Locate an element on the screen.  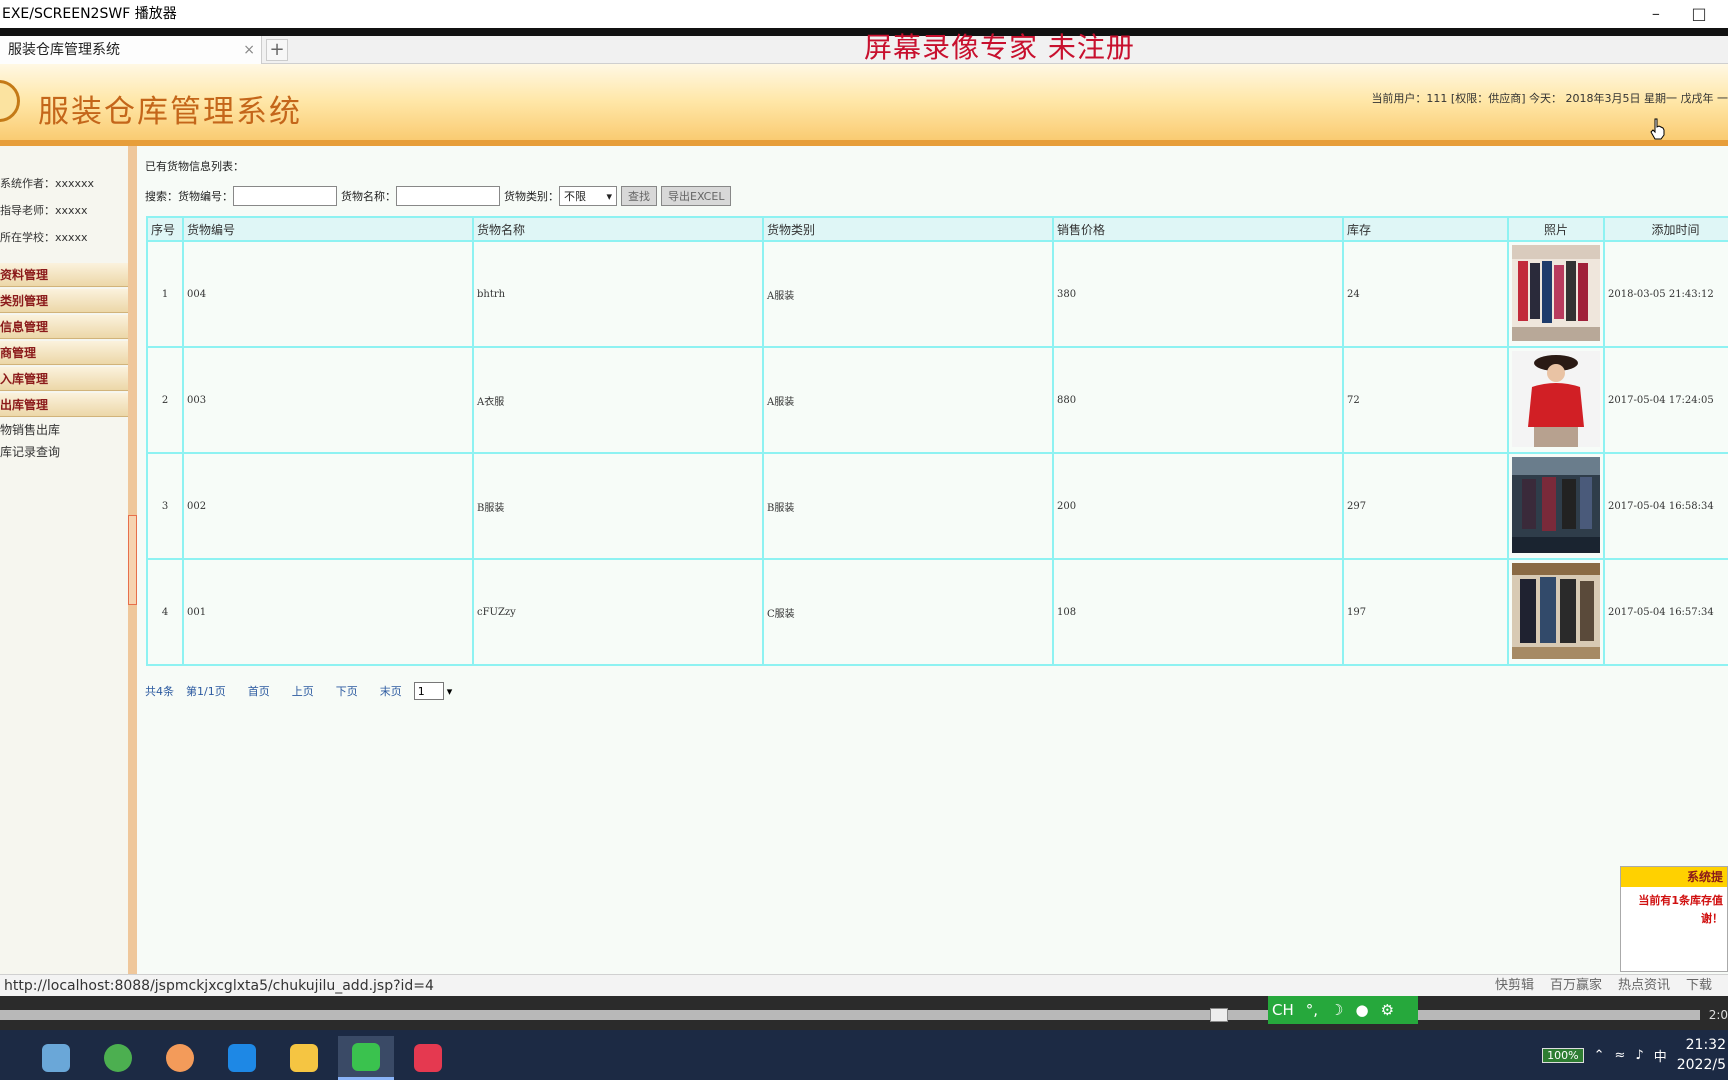
new-tab-button: + is located at coordinates (277, 50).